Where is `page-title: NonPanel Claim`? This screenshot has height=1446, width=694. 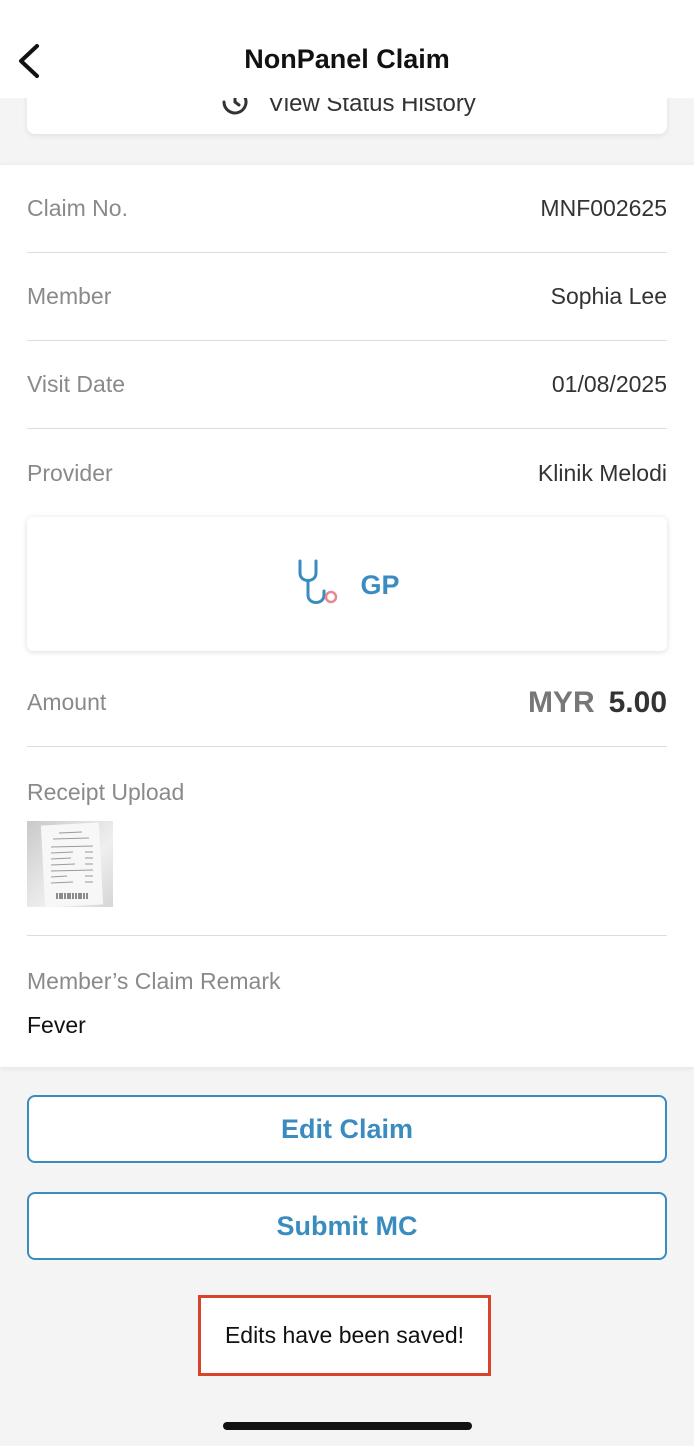
page-title: NonPanel Claim is located at coordinates (347, 59).